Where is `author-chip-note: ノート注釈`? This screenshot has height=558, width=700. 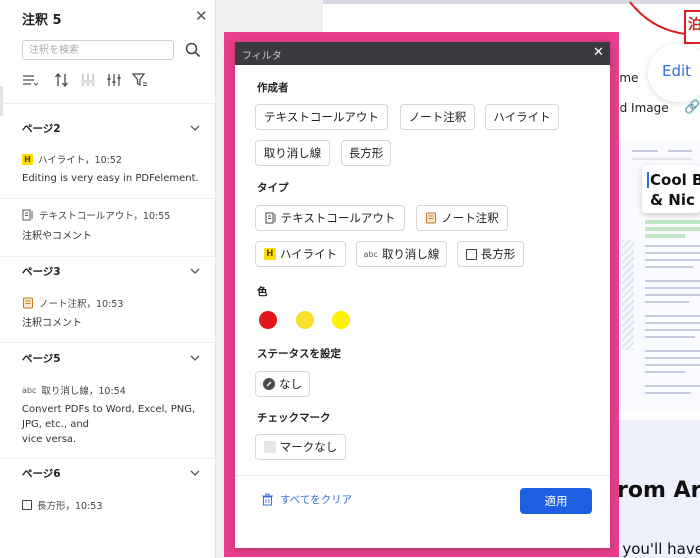
author-chip-note: ノート注釈 is located at coordinates (437, 117).